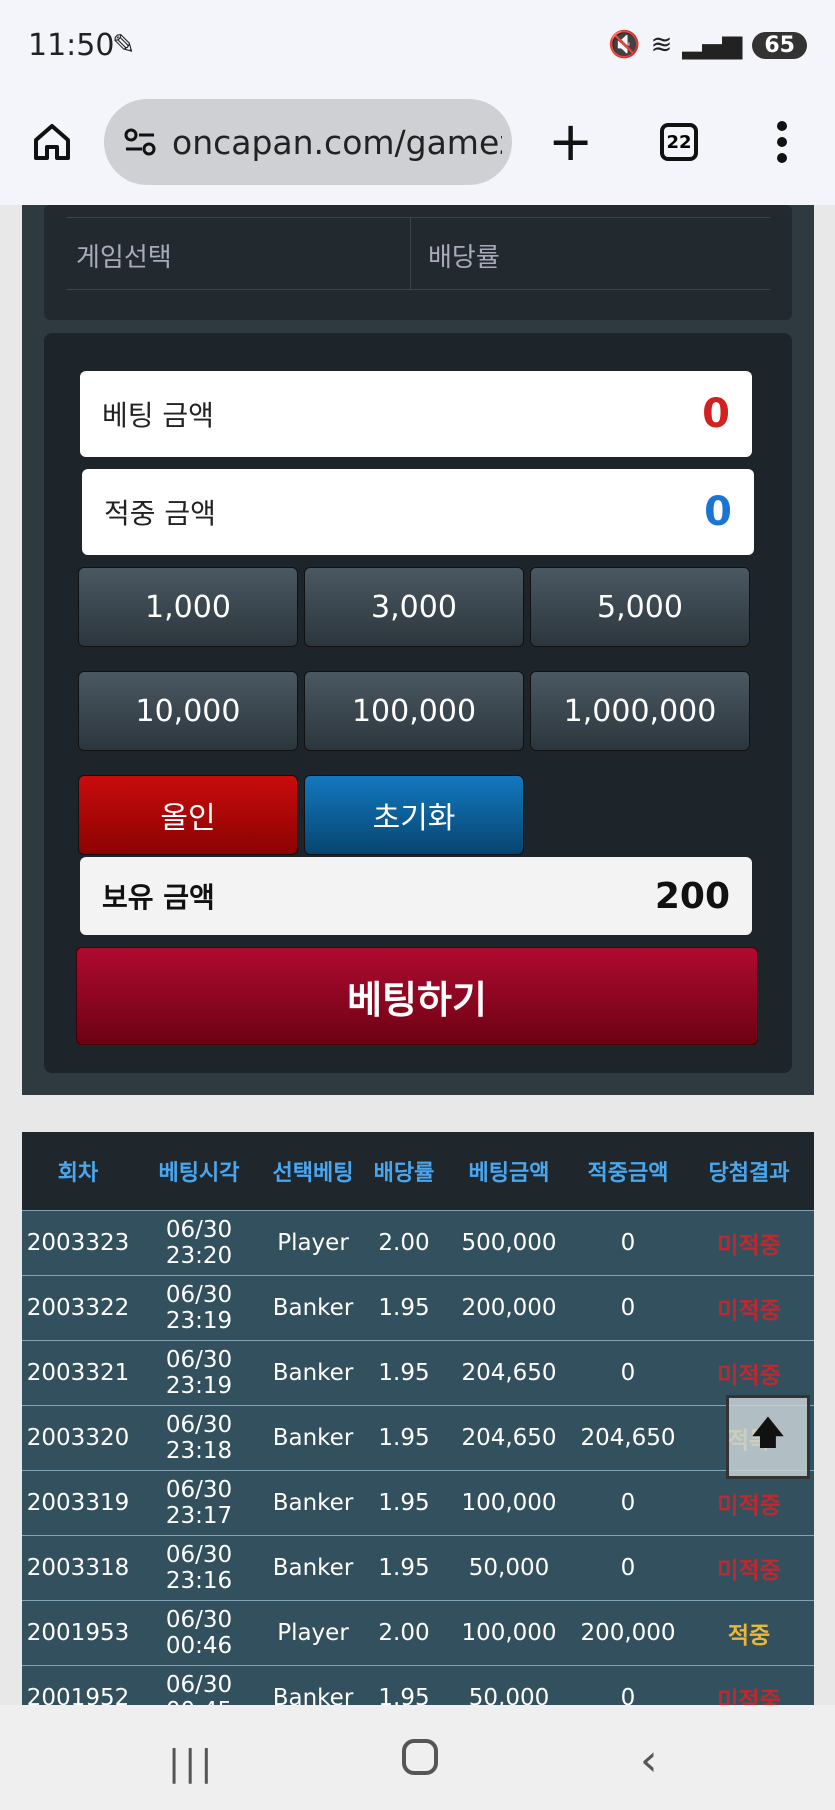  I want to click on col-header-bet-amount: 베팅금액, so click(509, 1171).